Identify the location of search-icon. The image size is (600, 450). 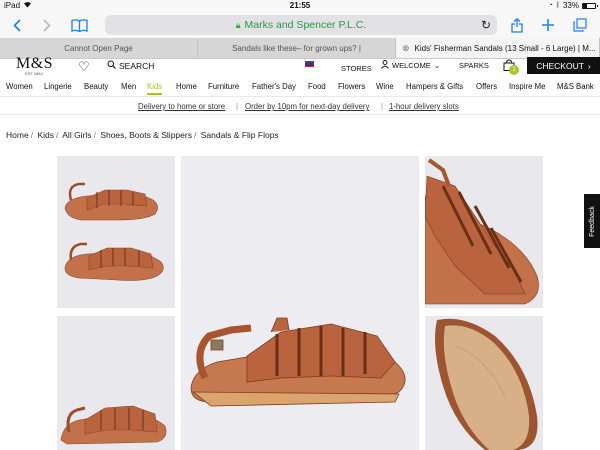
(111, 65).